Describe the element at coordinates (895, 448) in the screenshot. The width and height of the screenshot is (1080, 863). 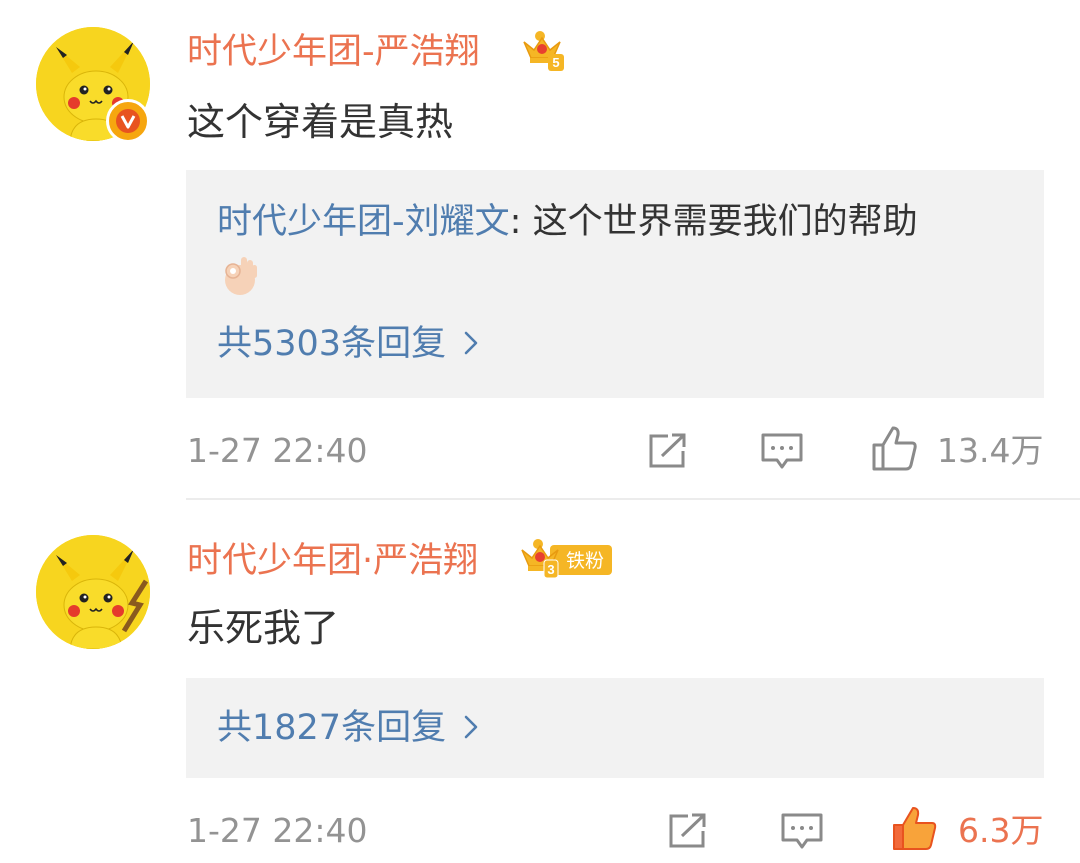
I see `like-icon` at that location.